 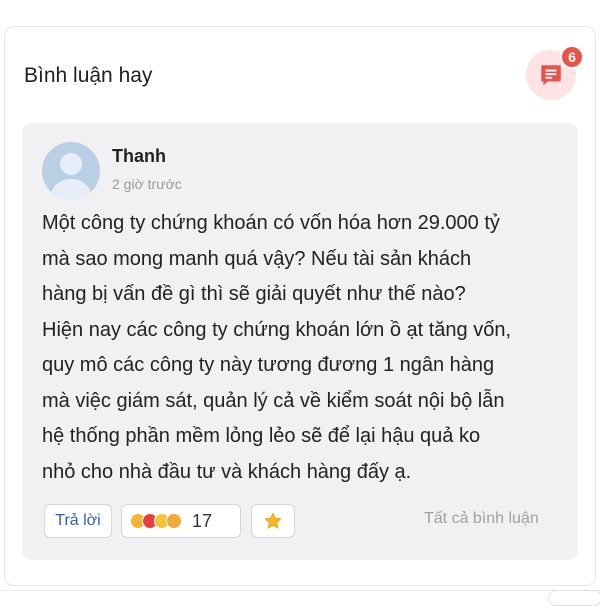 I want to click on star-icon, so click(x=273, y=520).